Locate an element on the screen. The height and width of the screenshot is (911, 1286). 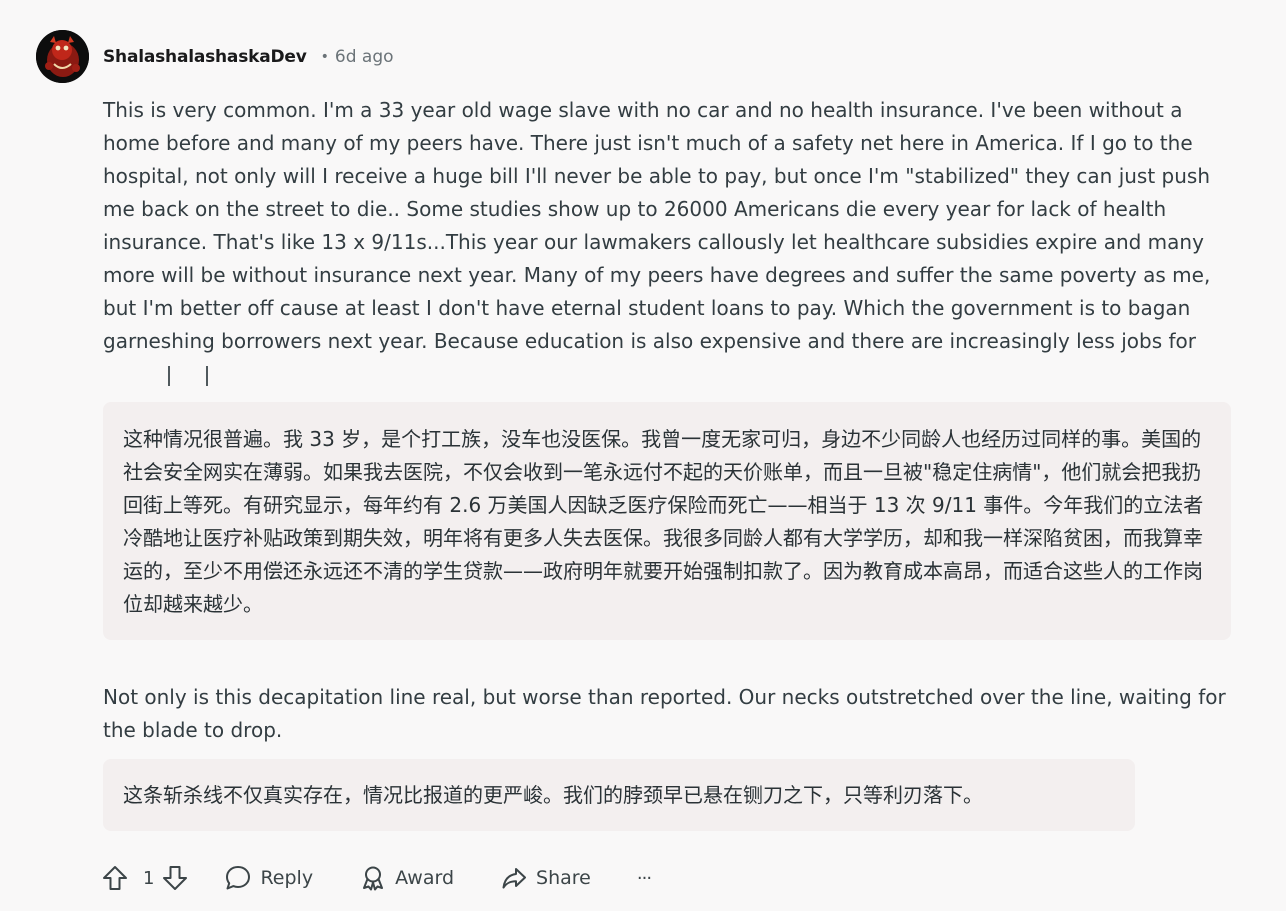
upvote-button is located at coordinates (115, 878).